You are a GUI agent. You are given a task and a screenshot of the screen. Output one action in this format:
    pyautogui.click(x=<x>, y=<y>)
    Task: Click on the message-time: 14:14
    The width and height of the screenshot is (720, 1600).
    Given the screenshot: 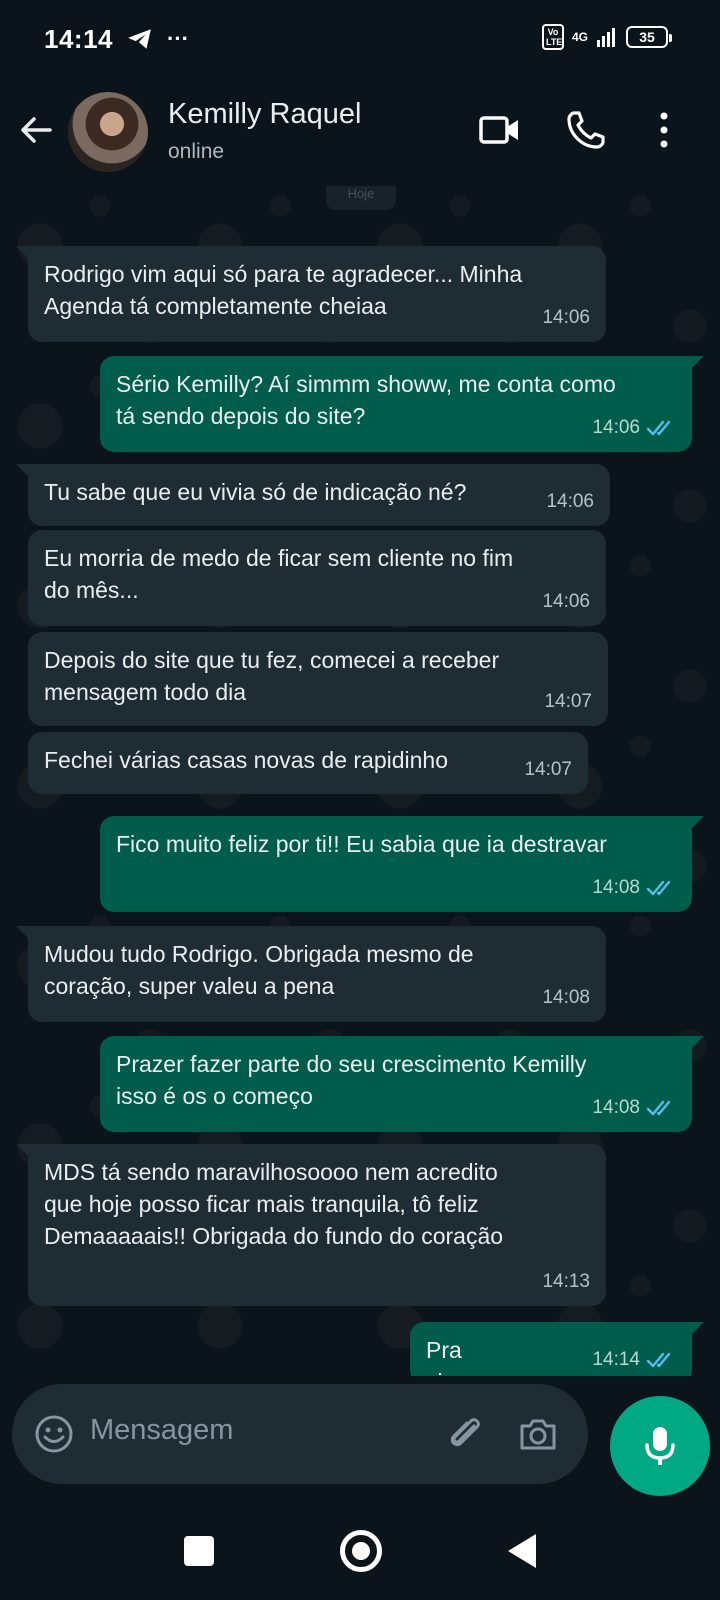 What is the action you would take?
    pyautogui.click(x=616, y=1359)
    